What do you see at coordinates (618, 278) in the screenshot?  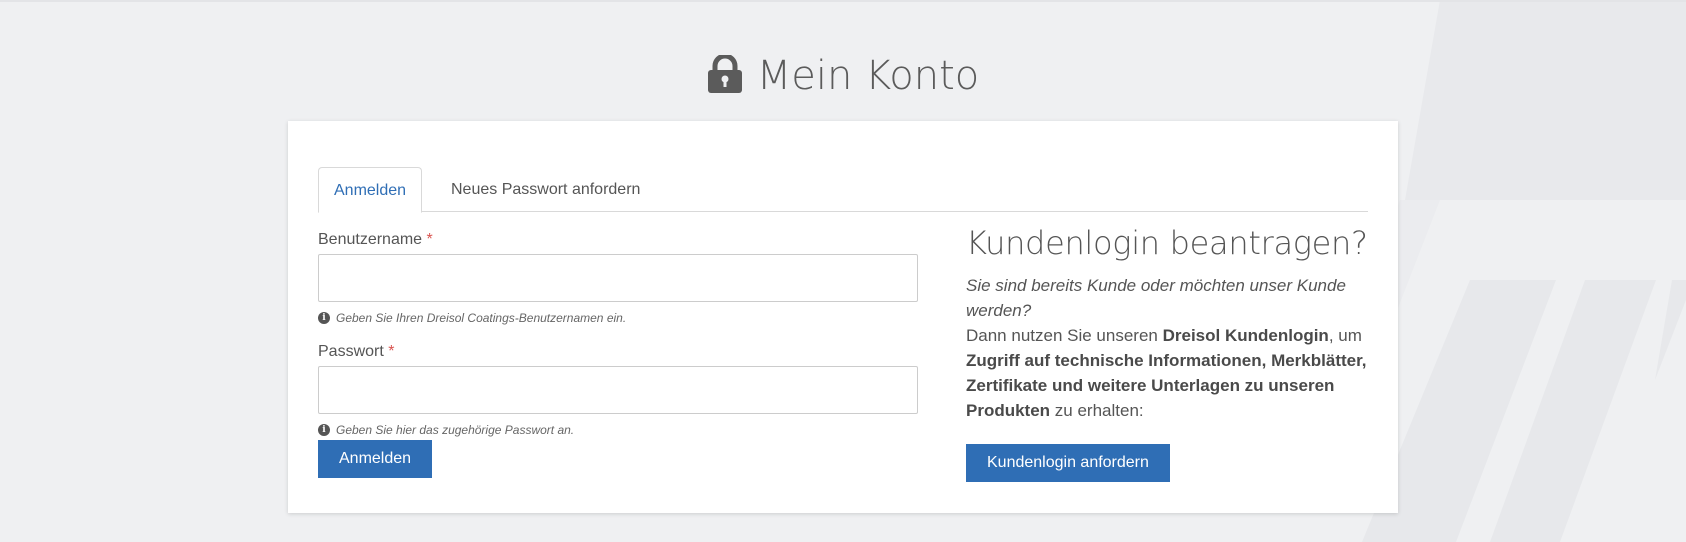 I see `username-input` at bounding box center [618, 278].